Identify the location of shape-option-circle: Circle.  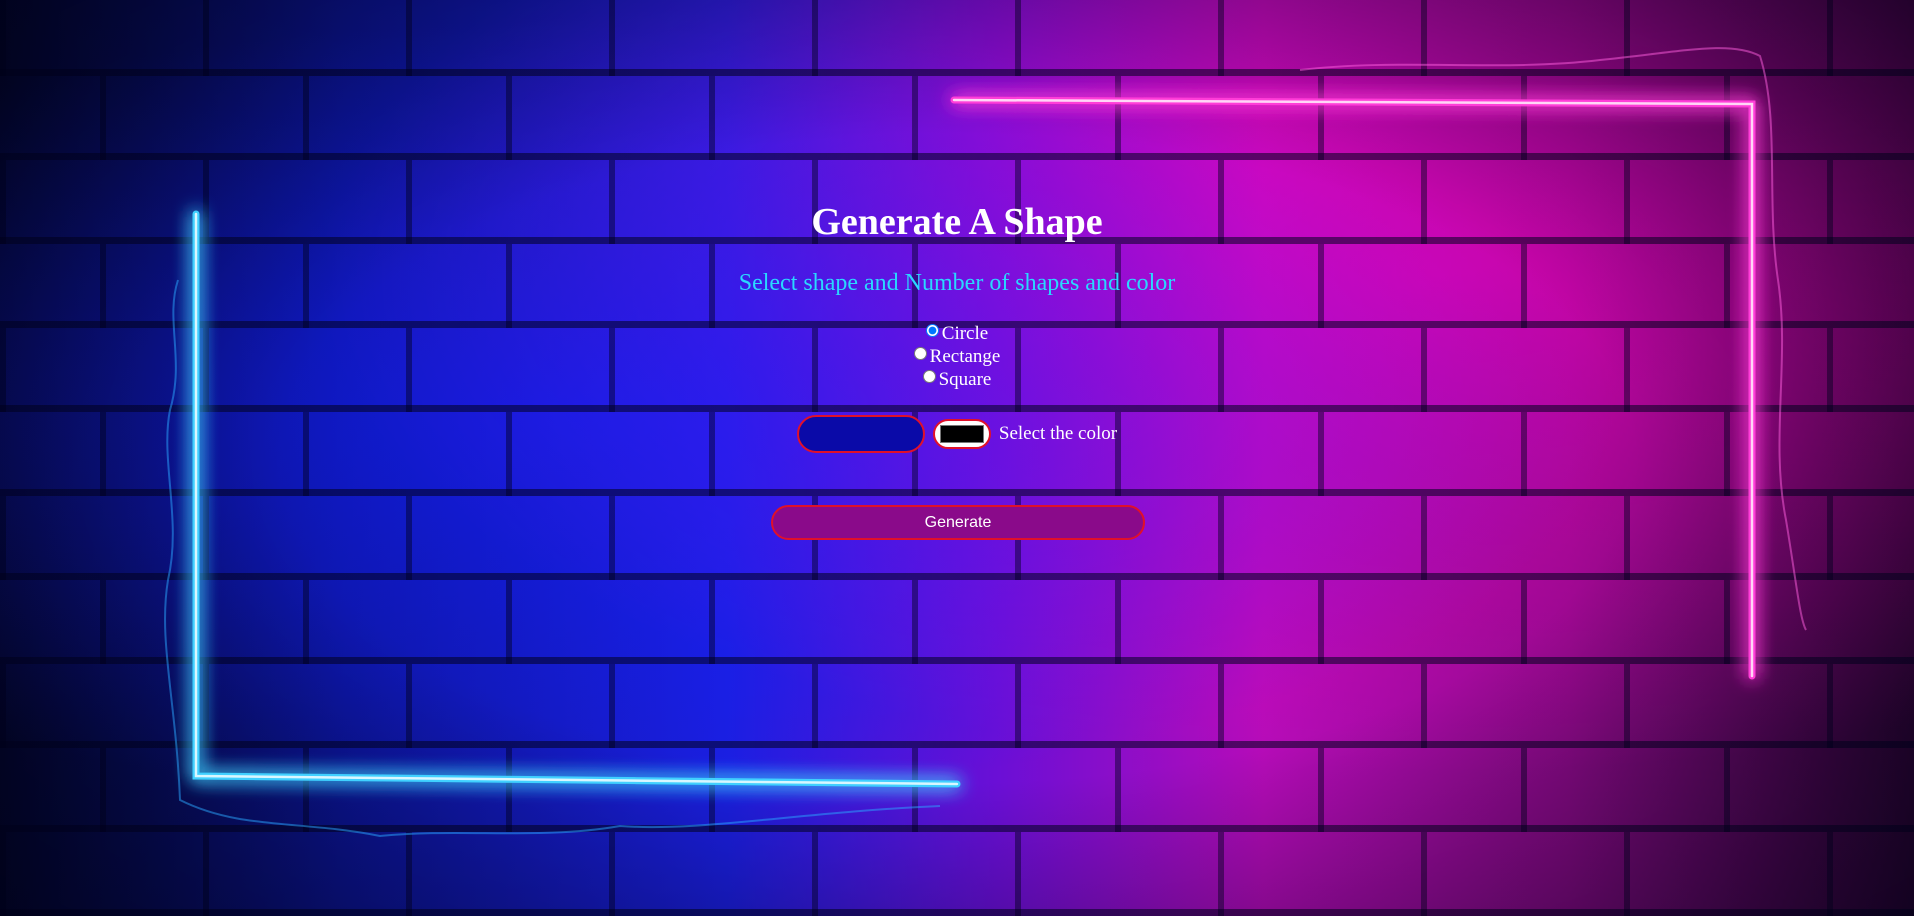
(957, 333).